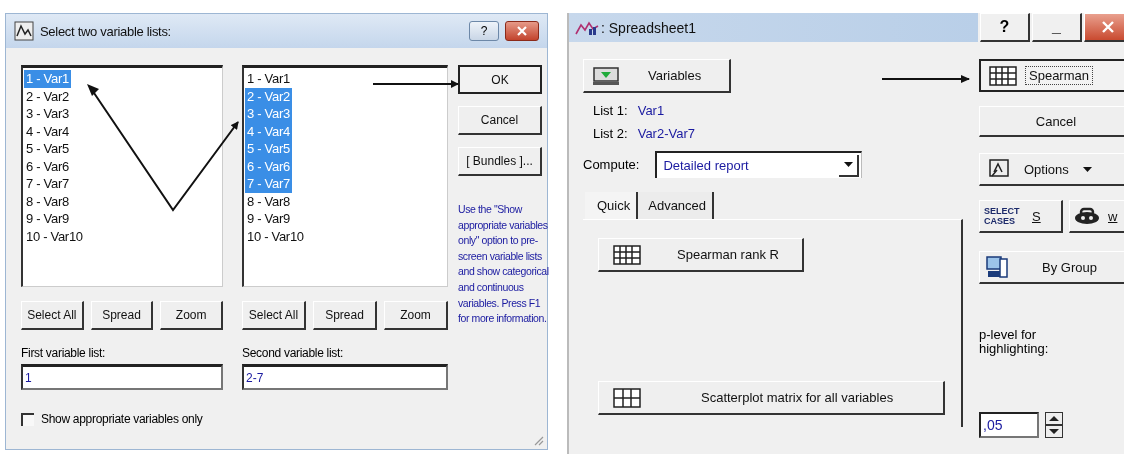  What do you see at coordinates (504, 264) in the screenshot?
I see `help-text: Use the "Show appropriate variables only" option to pre-screen variable lists and show categorical and continuous variables. Press F1 for more information.` at bounding box center [504, 264].